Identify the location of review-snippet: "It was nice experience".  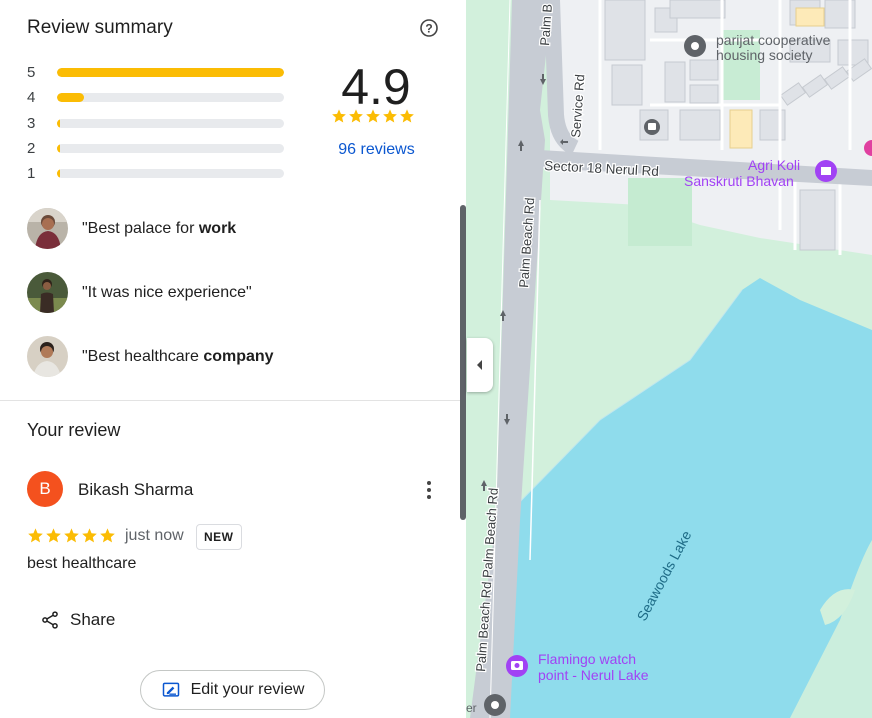
(139, 292).